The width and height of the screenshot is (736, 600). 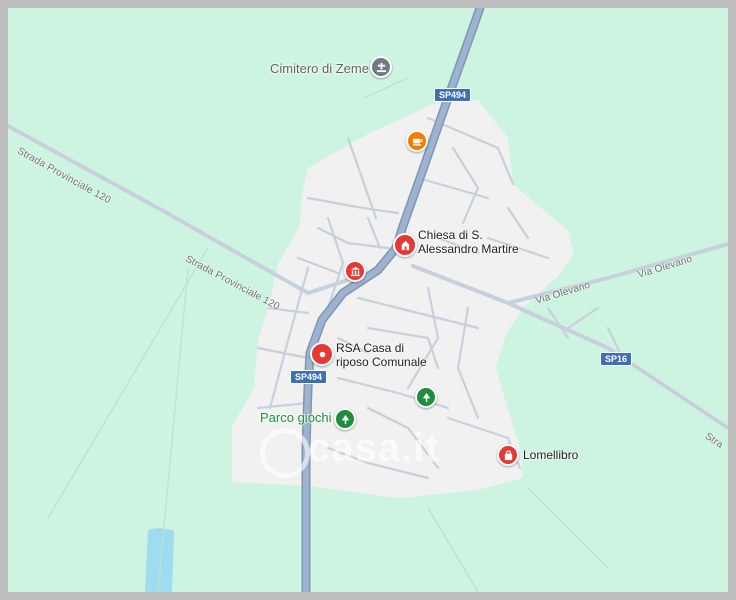 What do you see at coordinates (355, 271) in the screenshot?
I see `town-hall-icon` at bounding box center [355, 271].